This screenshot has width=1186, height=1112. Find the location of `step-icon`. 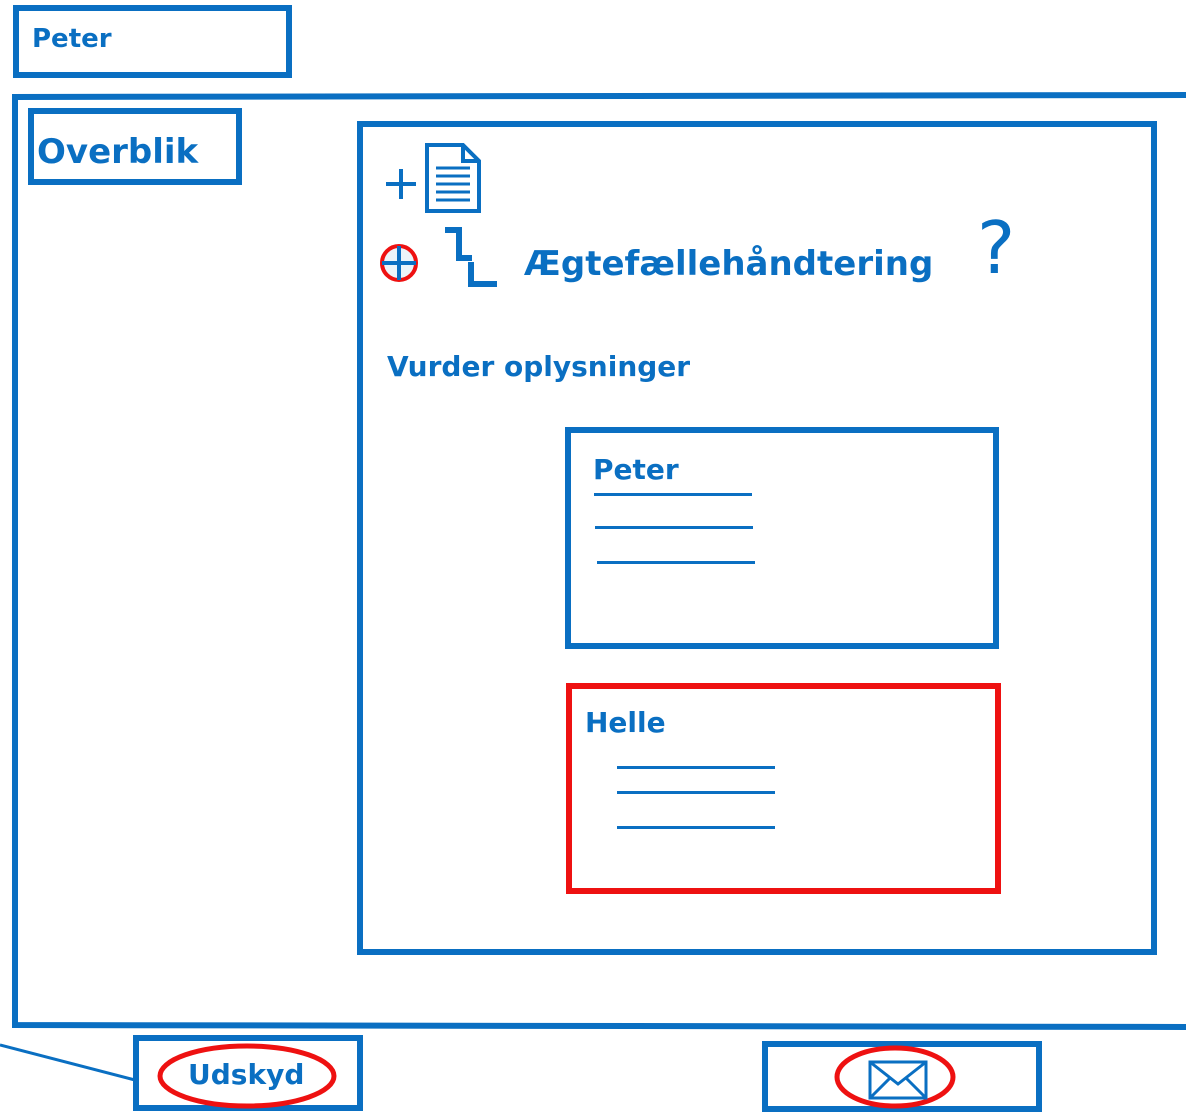

step-icon is located at coordinates (471, 257).